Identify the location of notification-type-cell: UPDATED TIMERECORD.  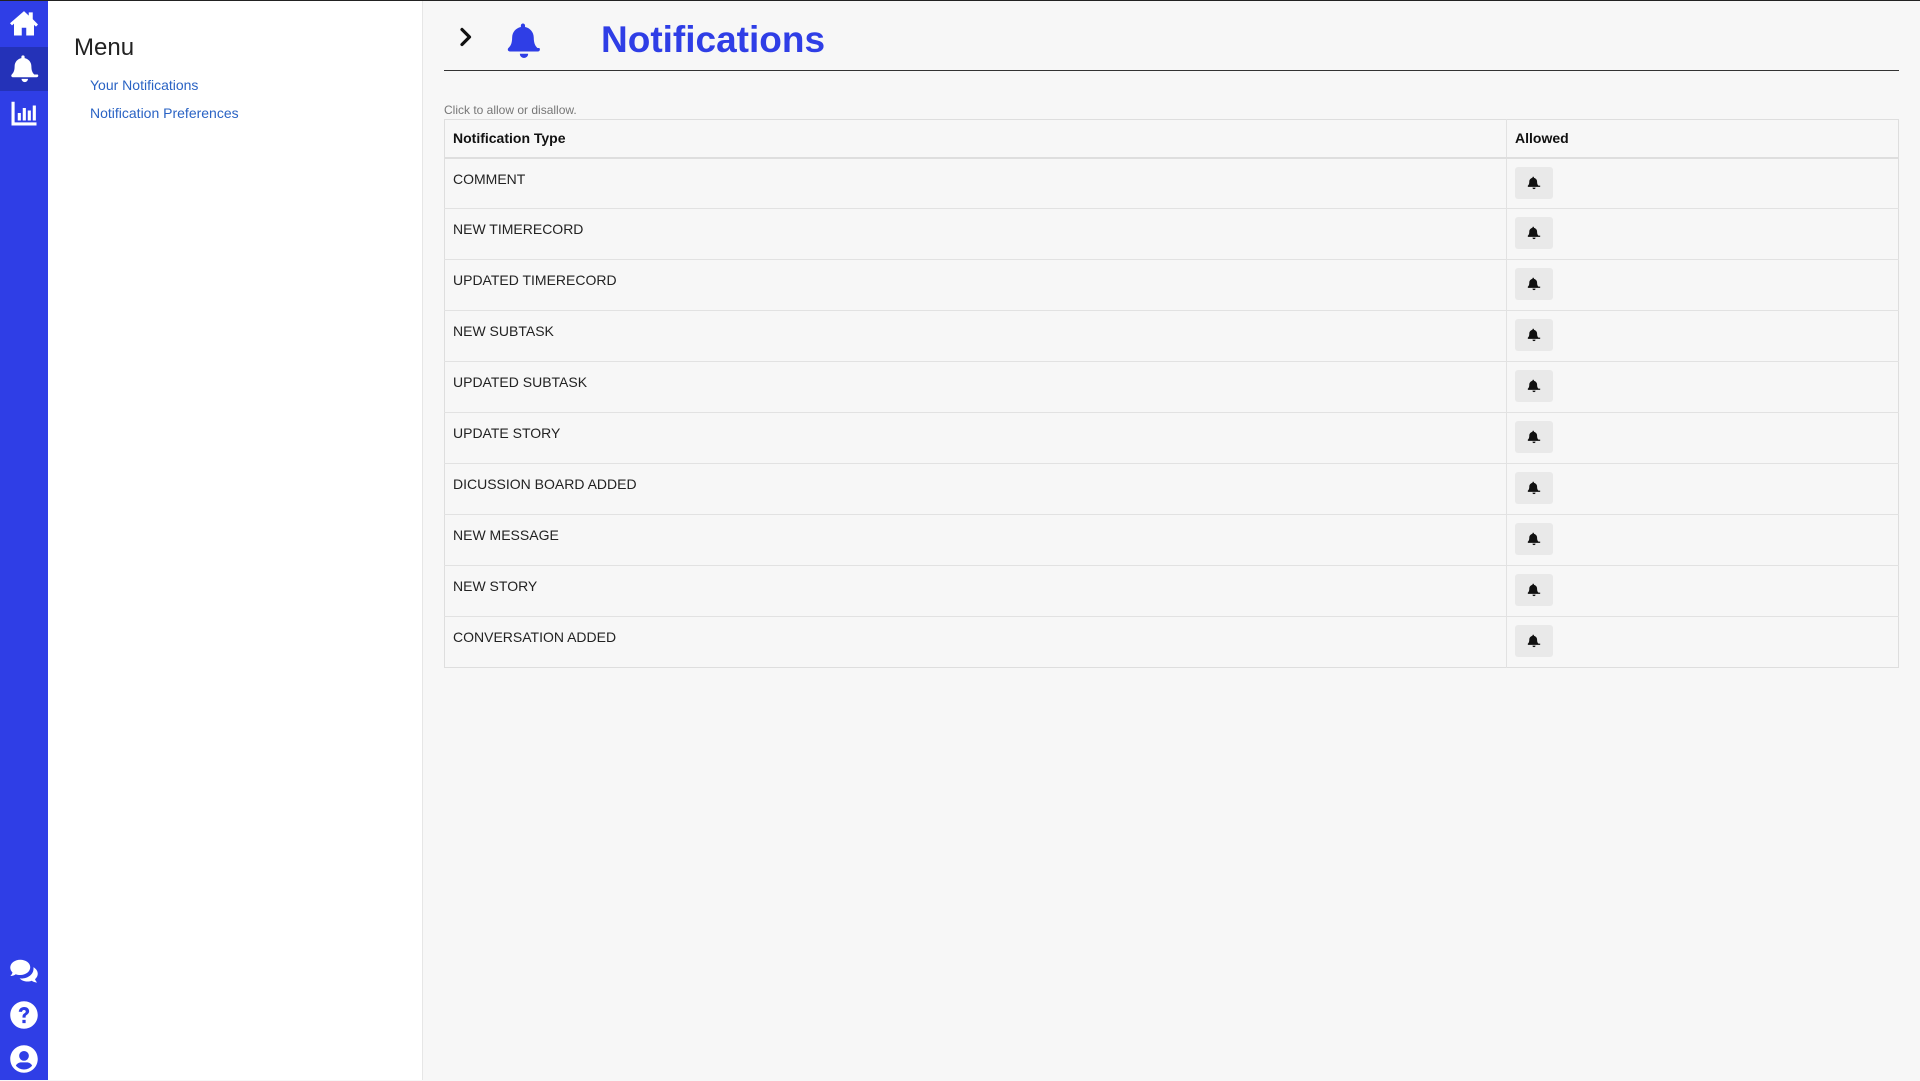
(975, 285).